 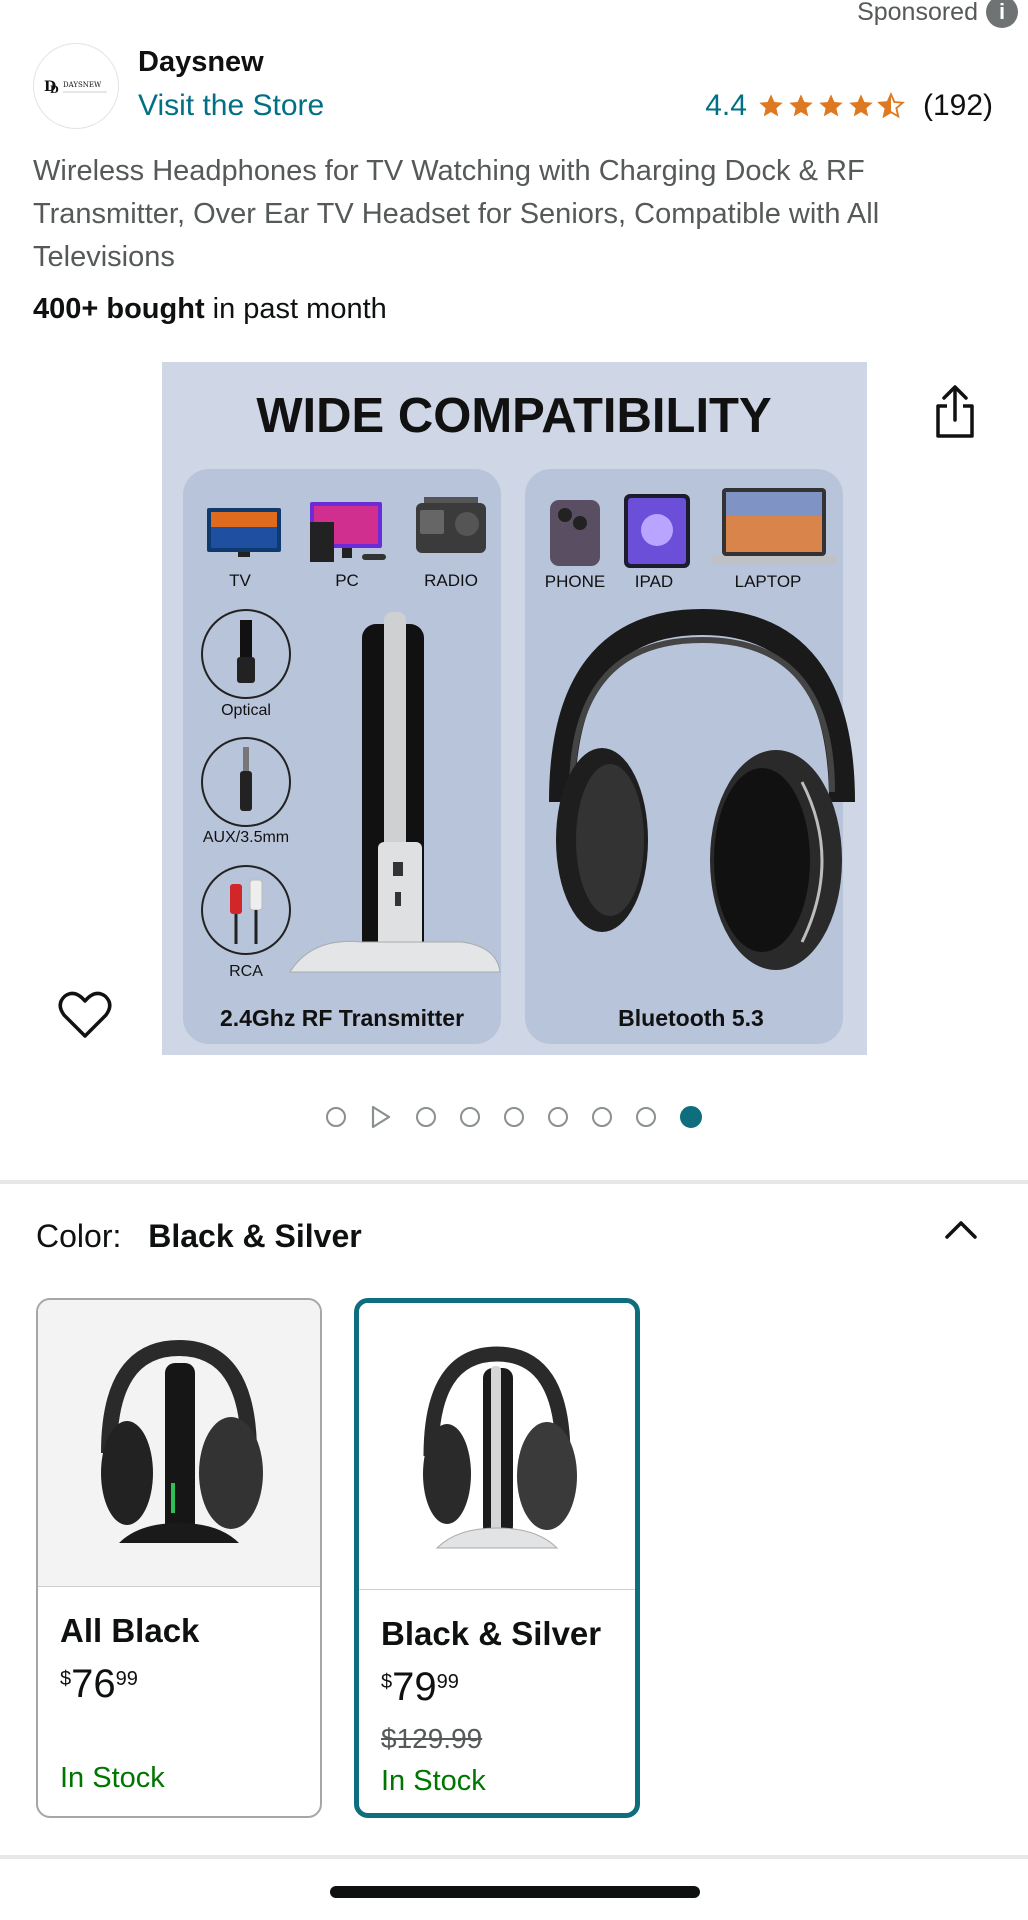 I want to click on variant-card-black-silver: Black & Silver $ 79 99 $129.99 In Stock, so click(x=497, y=1558).